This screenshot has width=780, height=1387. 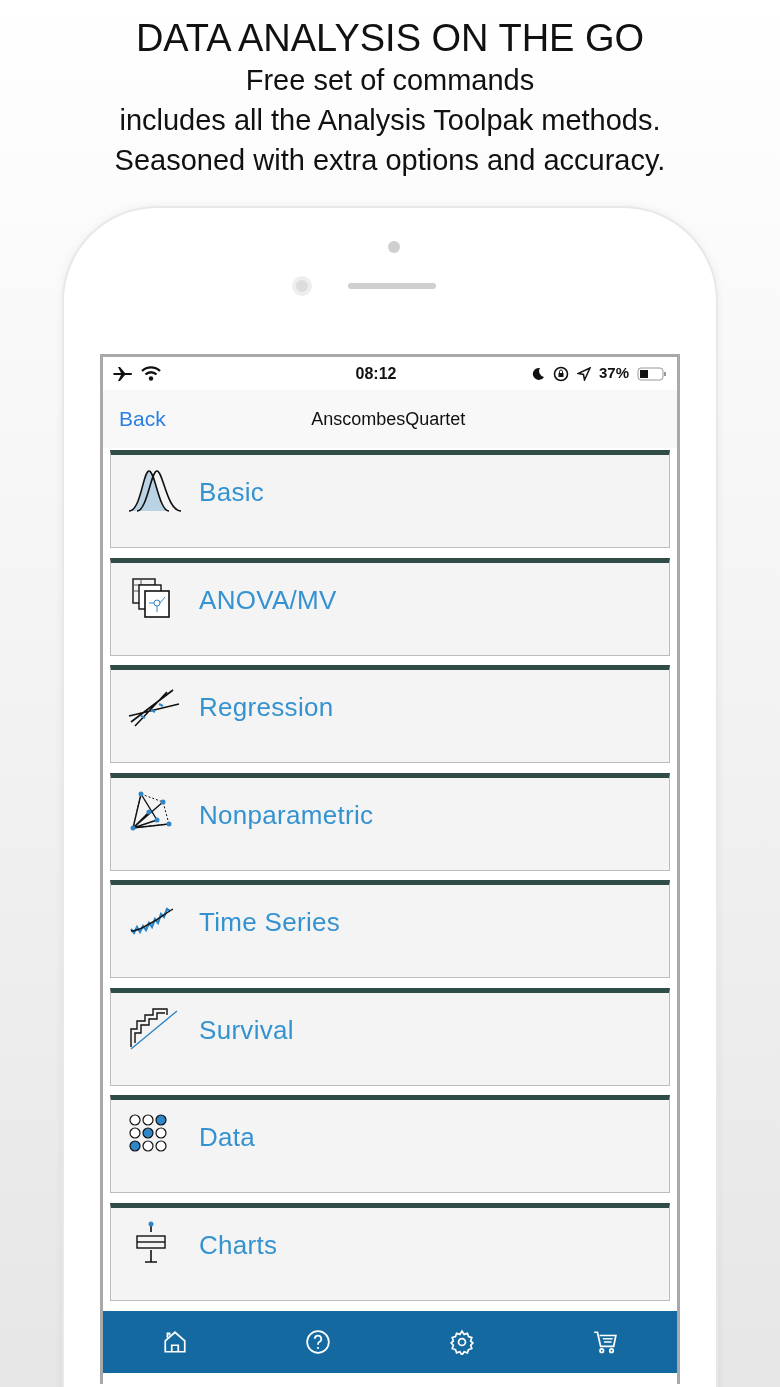 What do you see at coordinates (376, 373) in the screenshot?
I see `status-time: 08:12` at bounding box center [376, 373].